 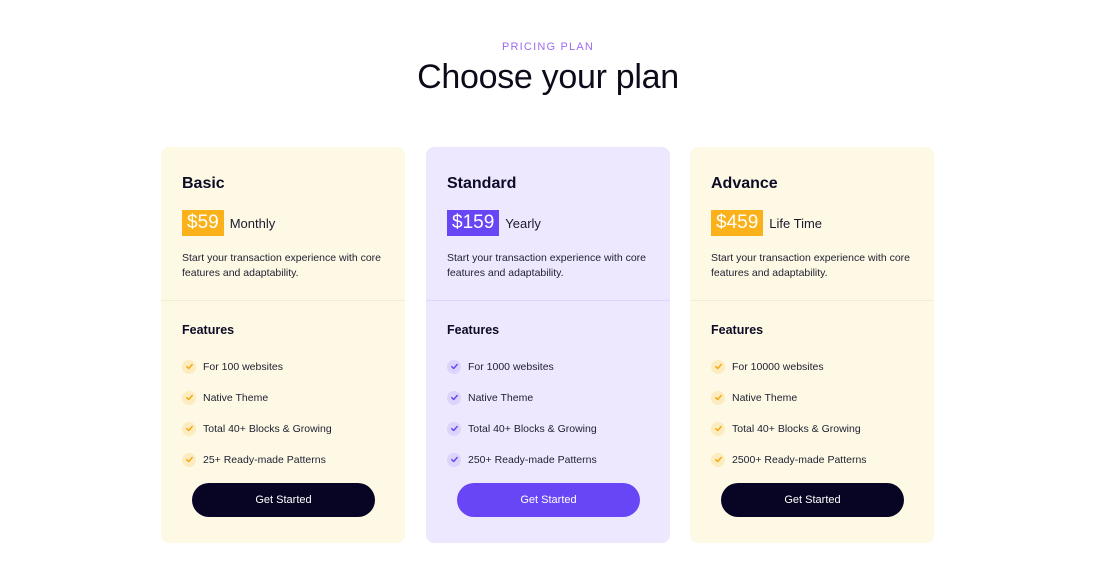 I want to click on feature-label: 2500+ Ready-made Patterns, so click(x=799, y=459).